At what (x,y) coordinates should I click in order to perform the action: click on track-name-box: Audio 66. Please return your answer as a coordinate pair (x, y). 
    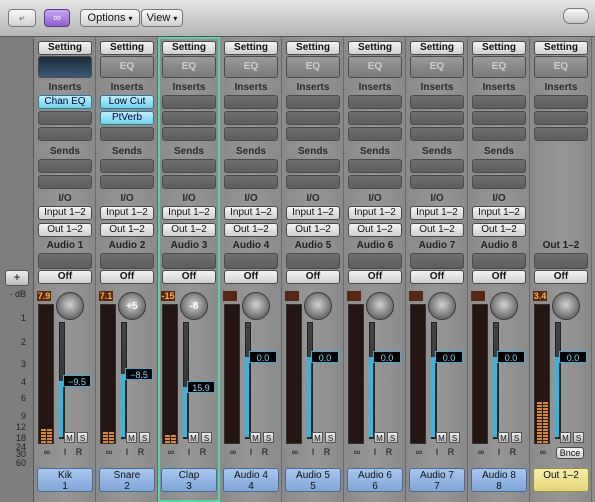
    Looking at the image, I should click on (375, 480).